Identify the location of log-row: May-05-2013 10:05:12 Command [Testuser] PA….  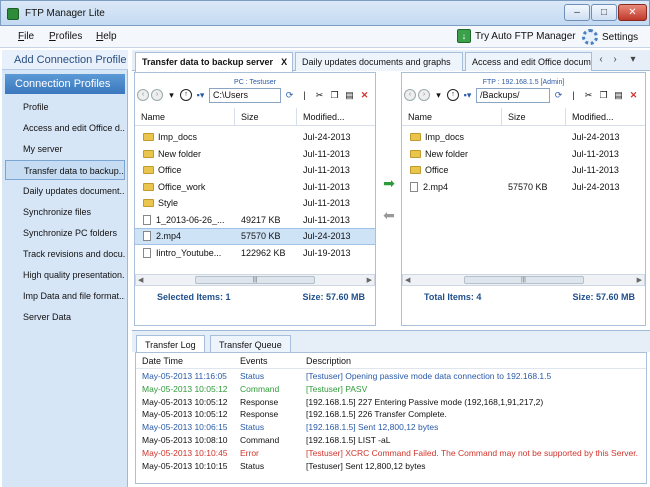
(391, 390).